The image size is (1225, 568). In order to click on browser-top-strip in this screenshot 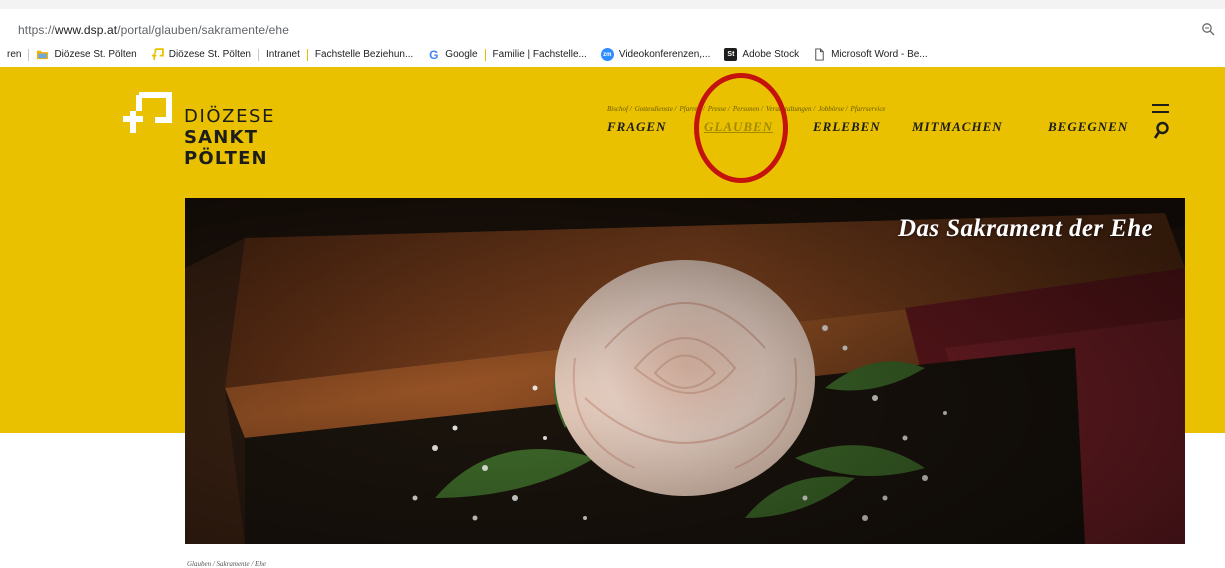, I will do `click(612, 4)`.